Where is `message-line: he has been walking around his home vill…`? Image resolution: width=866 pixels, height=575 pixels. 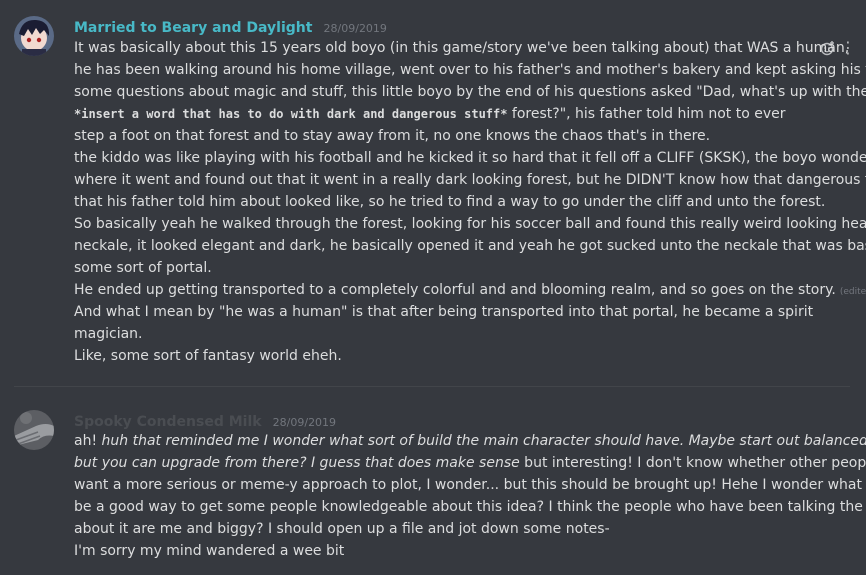 message-line: he has been walking around his home vill… is located at coordinates (470, 70).